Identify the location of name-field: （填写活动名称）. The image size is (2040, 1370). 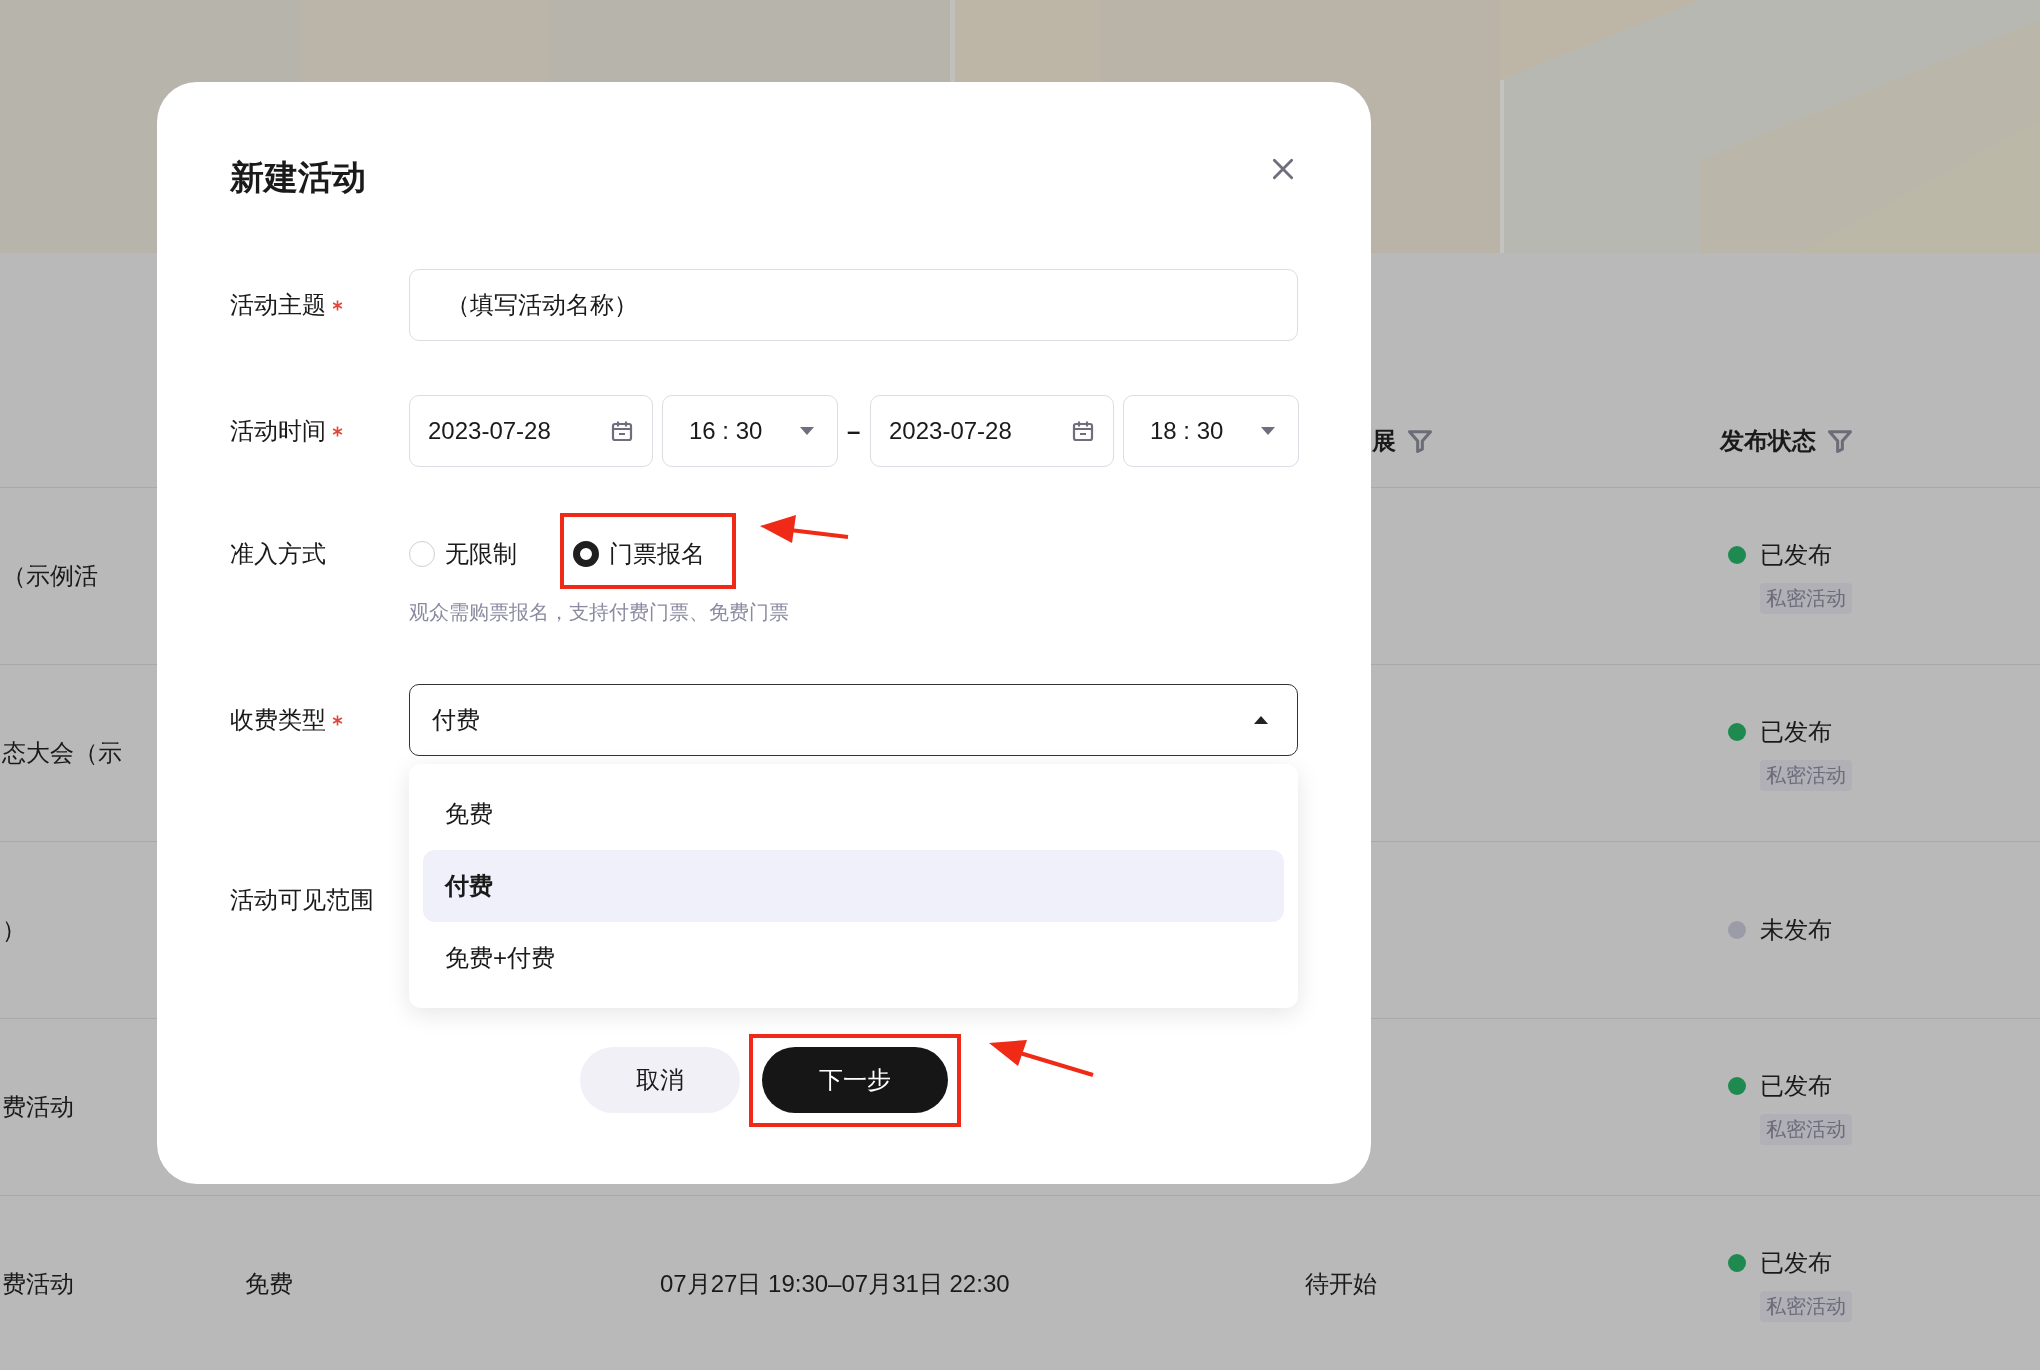
(853, 305).